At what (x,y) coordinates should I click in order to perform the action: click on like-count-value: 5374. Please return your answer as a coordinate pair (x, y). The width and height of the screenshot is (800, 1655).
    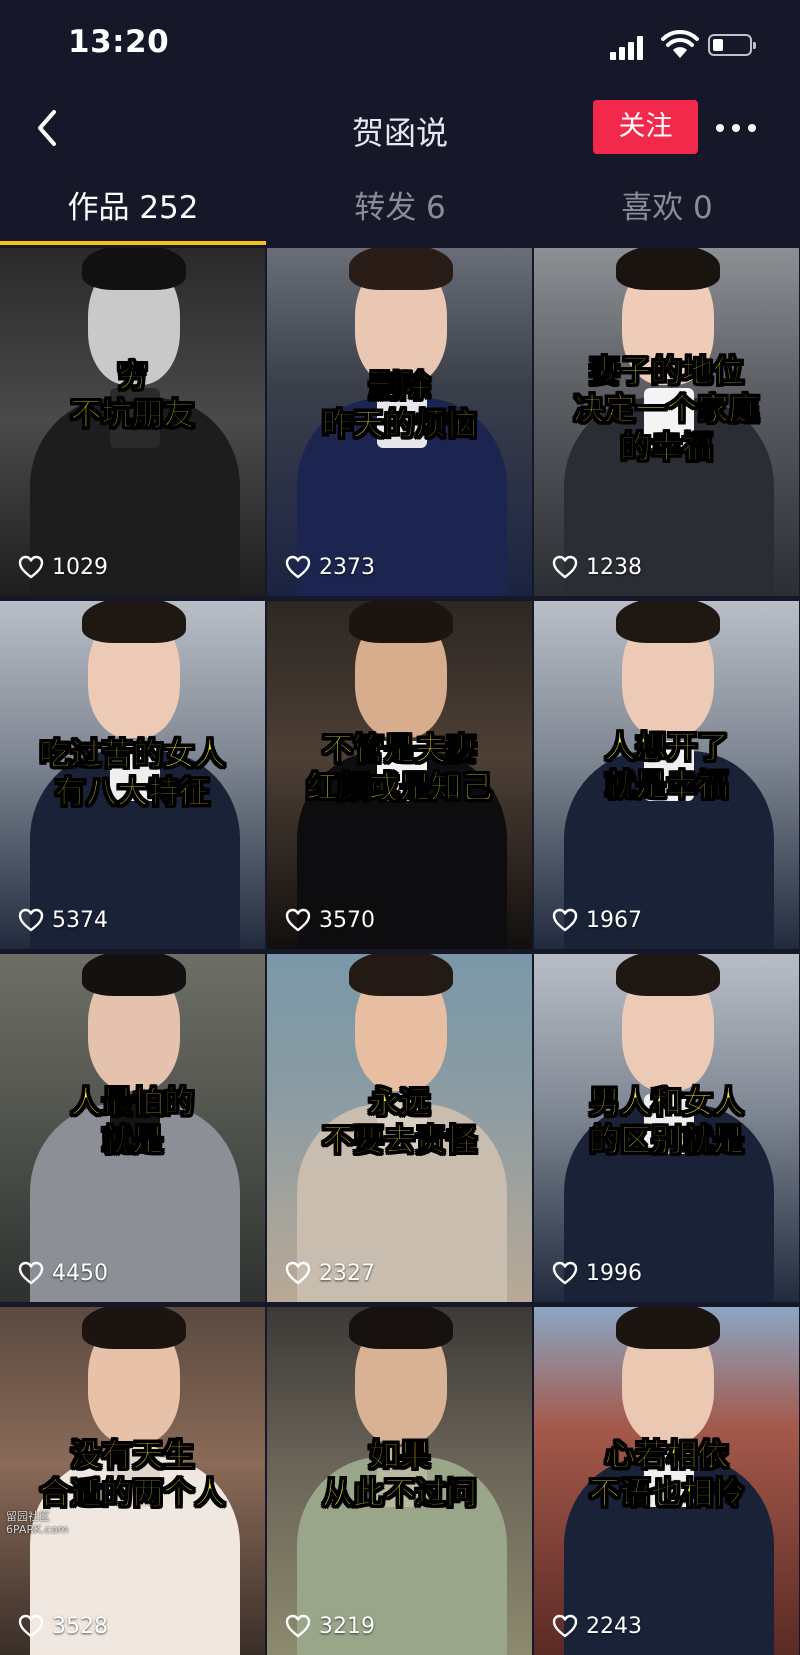
    Looking at the image, I should click on (80, 920).